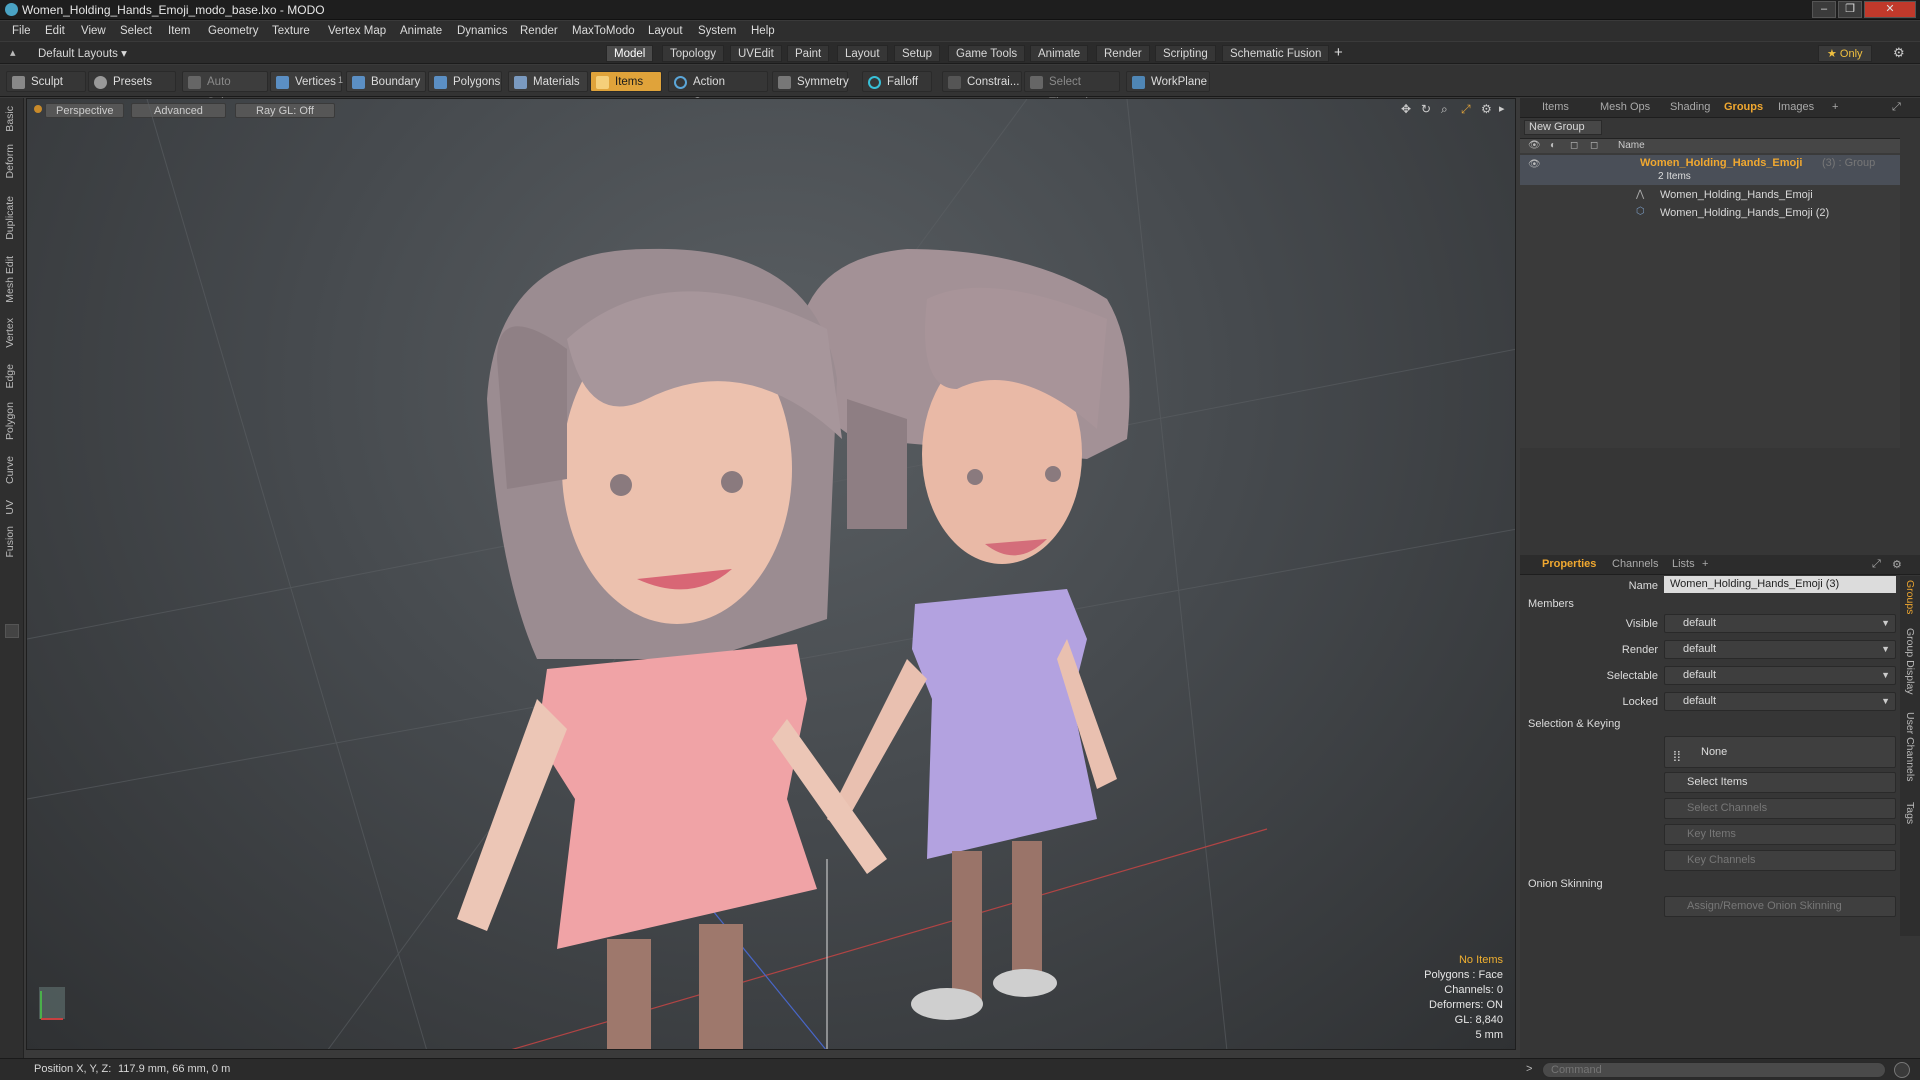 The height and width of the screenshot is (1080, 1920). Describe the element at coordinates (1569, 564) in the screenshot. I see `tab-properties: Properties` at that location.